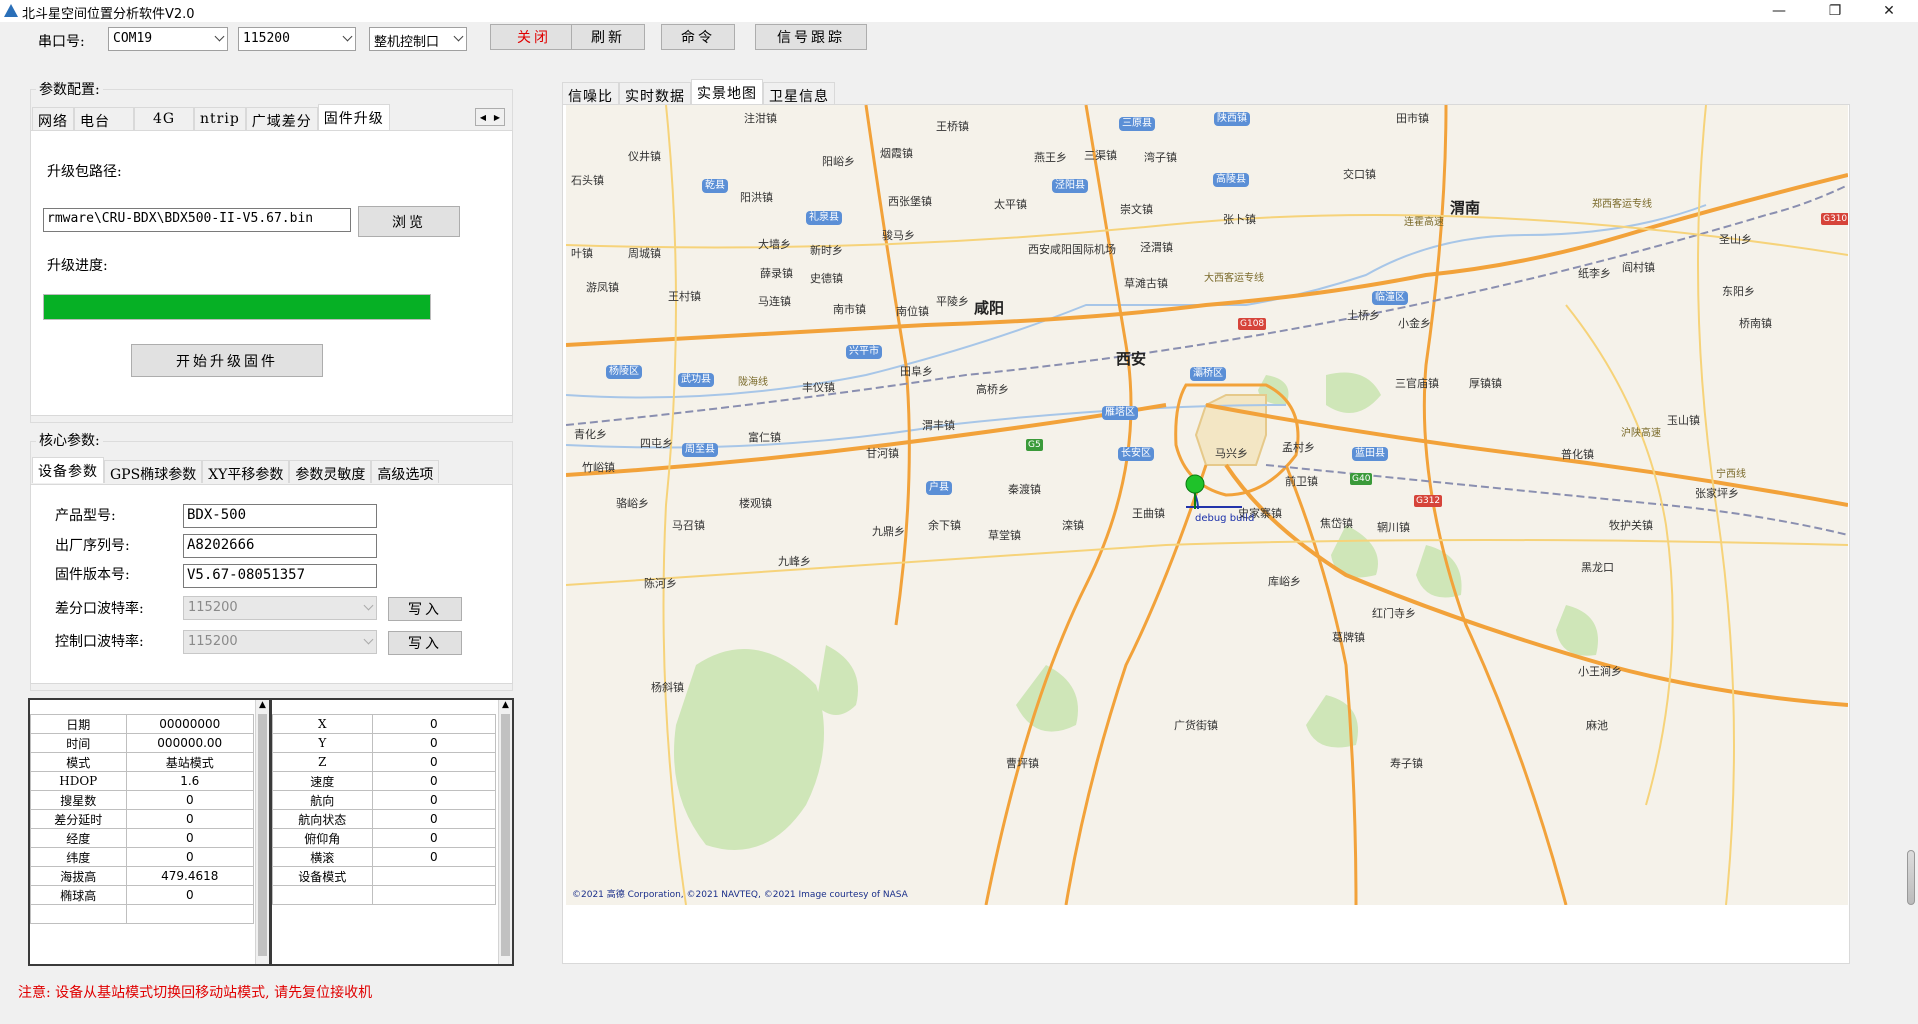 This screenshot has height=1024, width=1918. What do you see at coordinates (384, 857) in the screenshot?
I see `table-row: 横滚 0` at bounding box center [384, 857].